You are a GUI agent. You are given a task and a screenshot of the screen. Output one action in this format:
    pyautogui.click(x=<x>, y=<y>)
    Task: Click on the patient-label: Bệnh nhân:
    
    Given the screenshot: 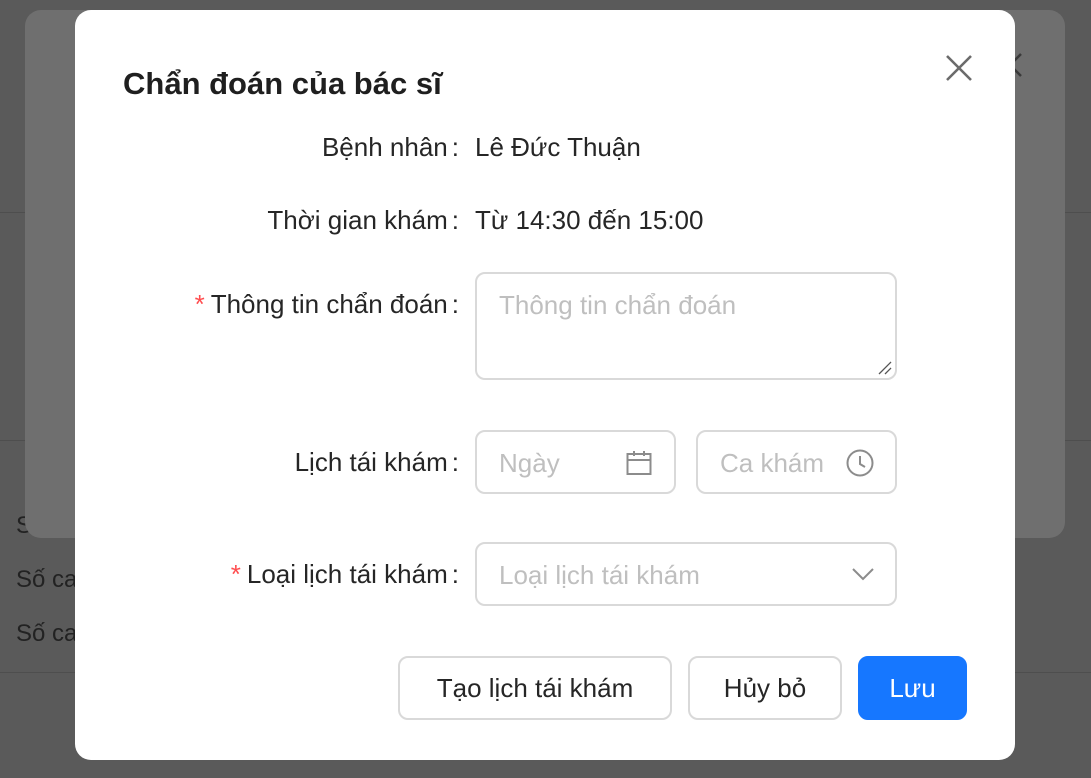 What is the action you would take?
    pyautogui.click(x=390, y=147)
    